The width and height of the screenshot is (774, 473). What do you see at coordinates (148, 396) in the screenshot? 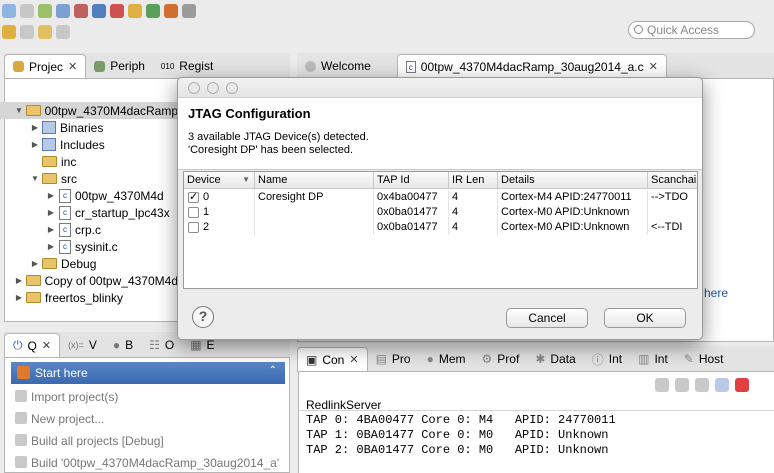
I see `import-project-link: Import project(s)` at bounding box center [148, 396].